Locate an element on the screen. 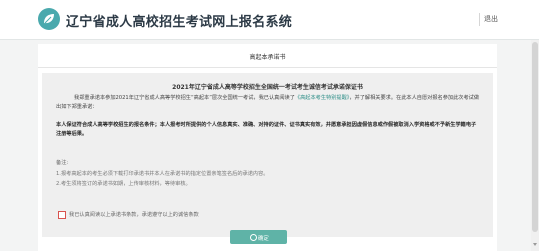 This screenshot has width=539, height=251. page-scrollbar is located at coordinates (535, 145).